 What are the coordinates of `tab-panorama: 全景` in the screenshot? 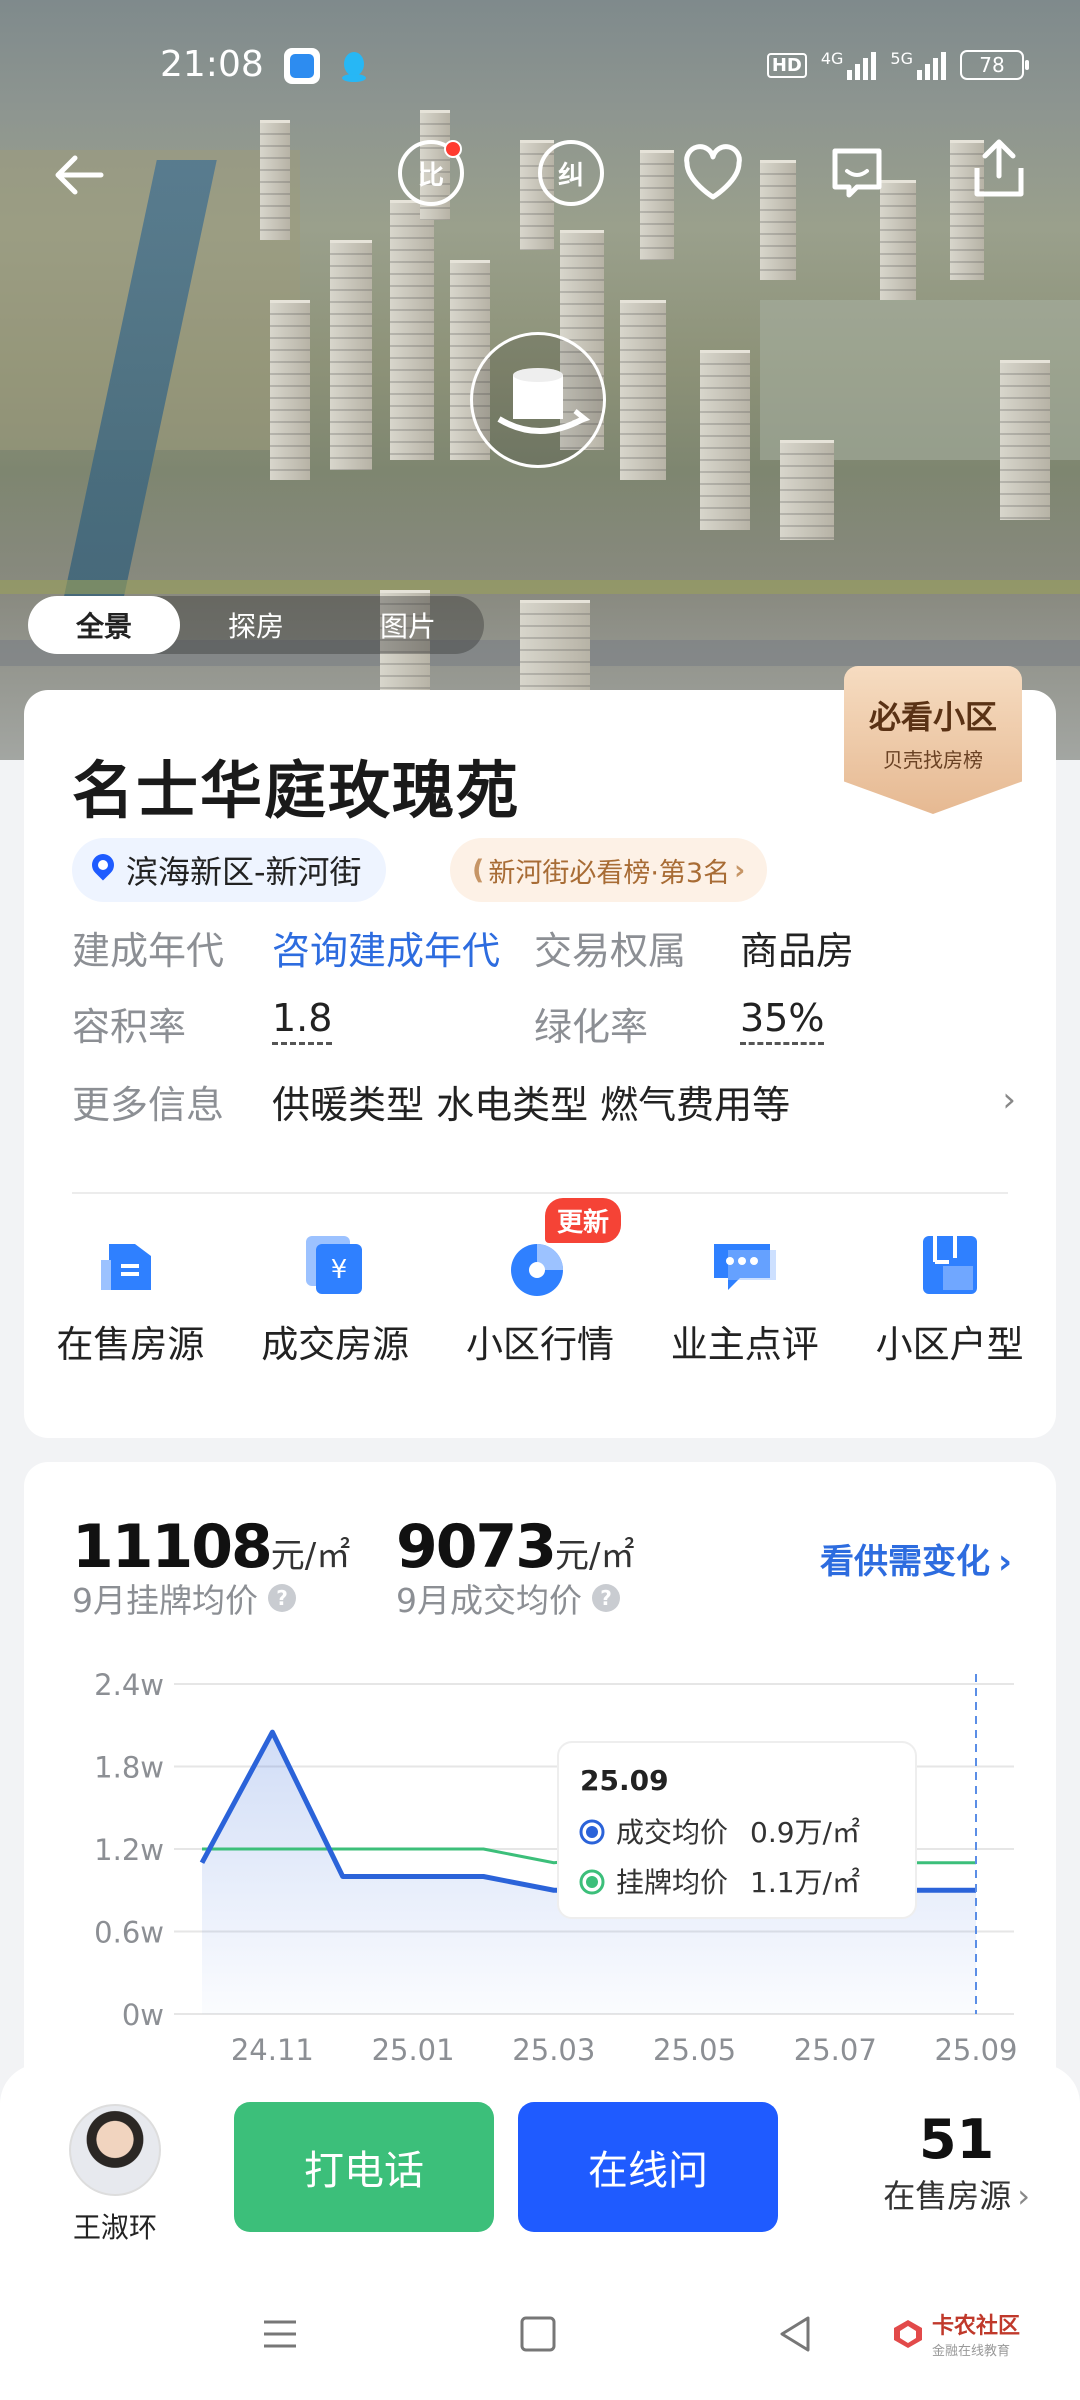 It's located at (104, 625).